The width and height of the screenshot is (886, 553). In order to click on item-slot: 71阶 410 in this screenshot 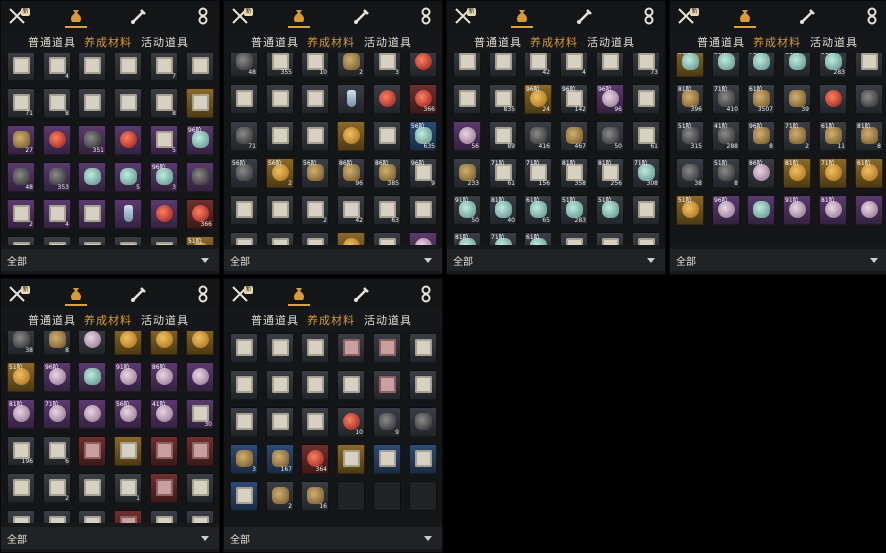, I will do `click(726, 99)`.